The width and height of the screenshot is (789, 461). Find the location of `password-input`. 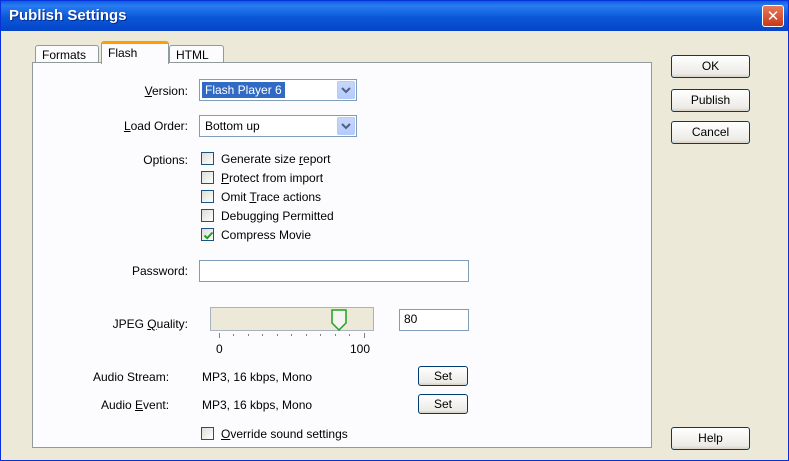

password-input is located at coordinates (334, 271).